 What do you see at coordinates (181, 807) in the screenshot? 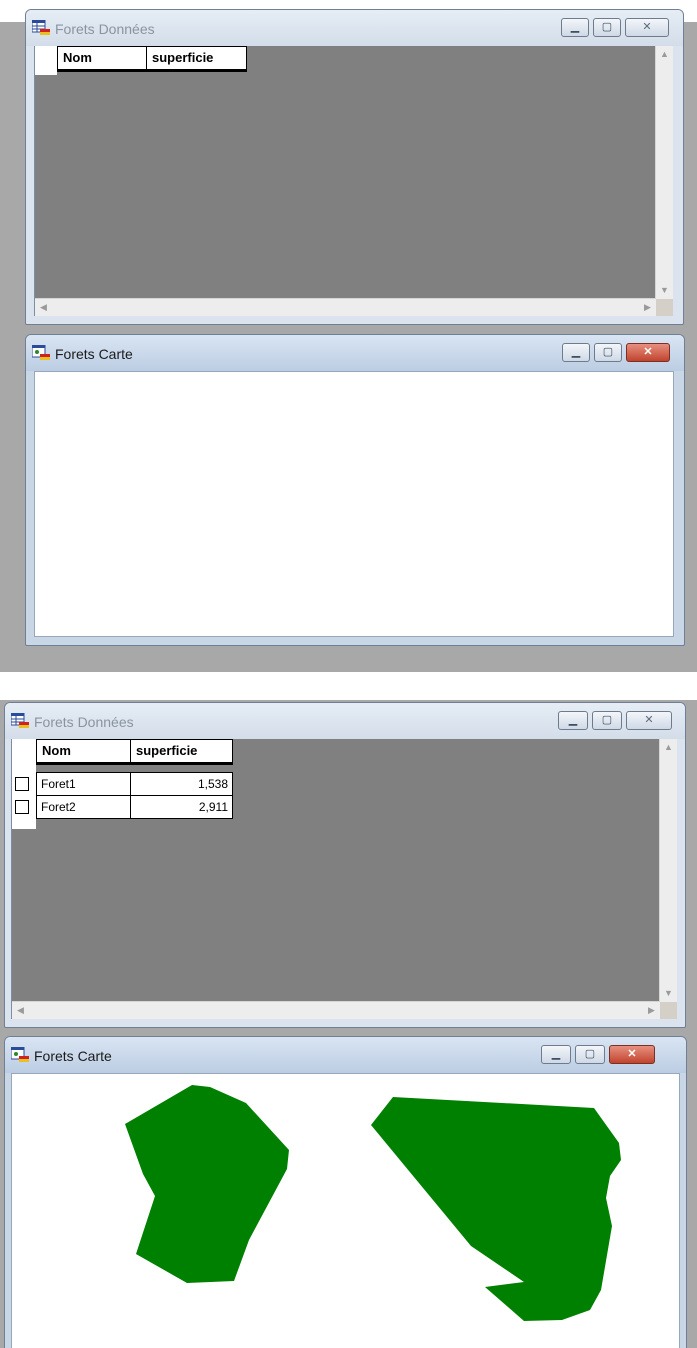
I see `table-cell-superficie: 2,911` at bounding box center [181, 807].